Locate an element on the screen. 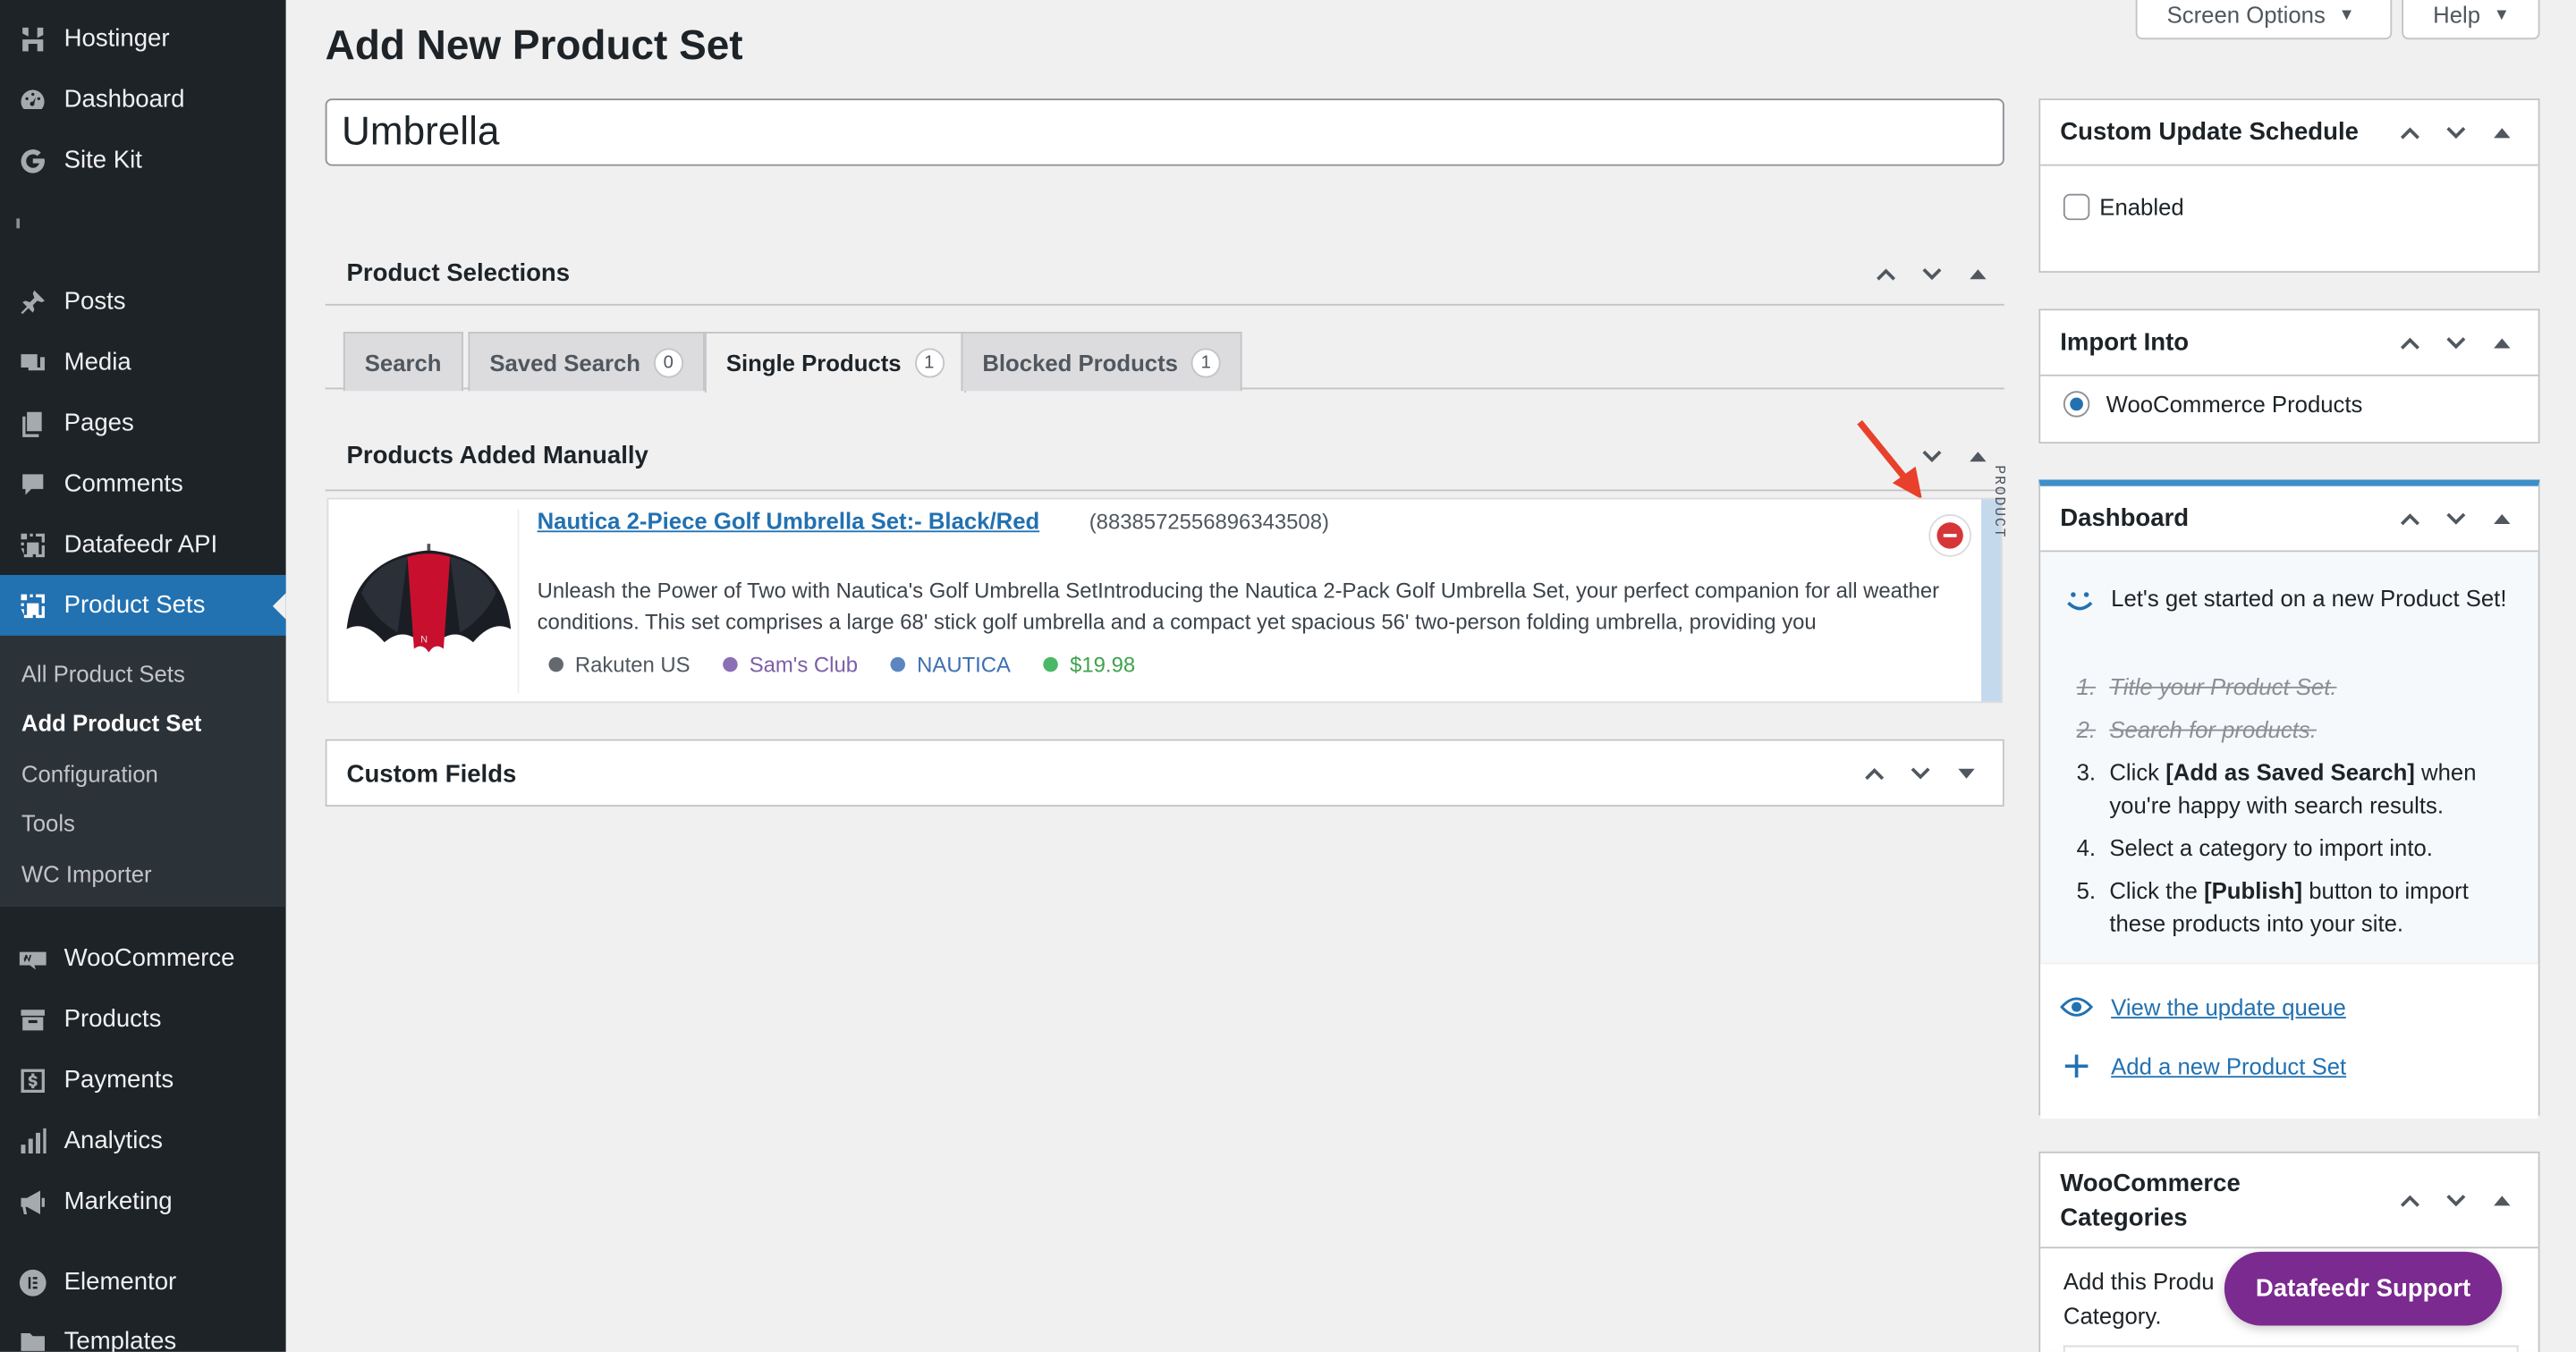 This screenshot has height=1352, width=2576. tab-blocked-products: Blocked Products 1 is located at coordinates (1101, 362).